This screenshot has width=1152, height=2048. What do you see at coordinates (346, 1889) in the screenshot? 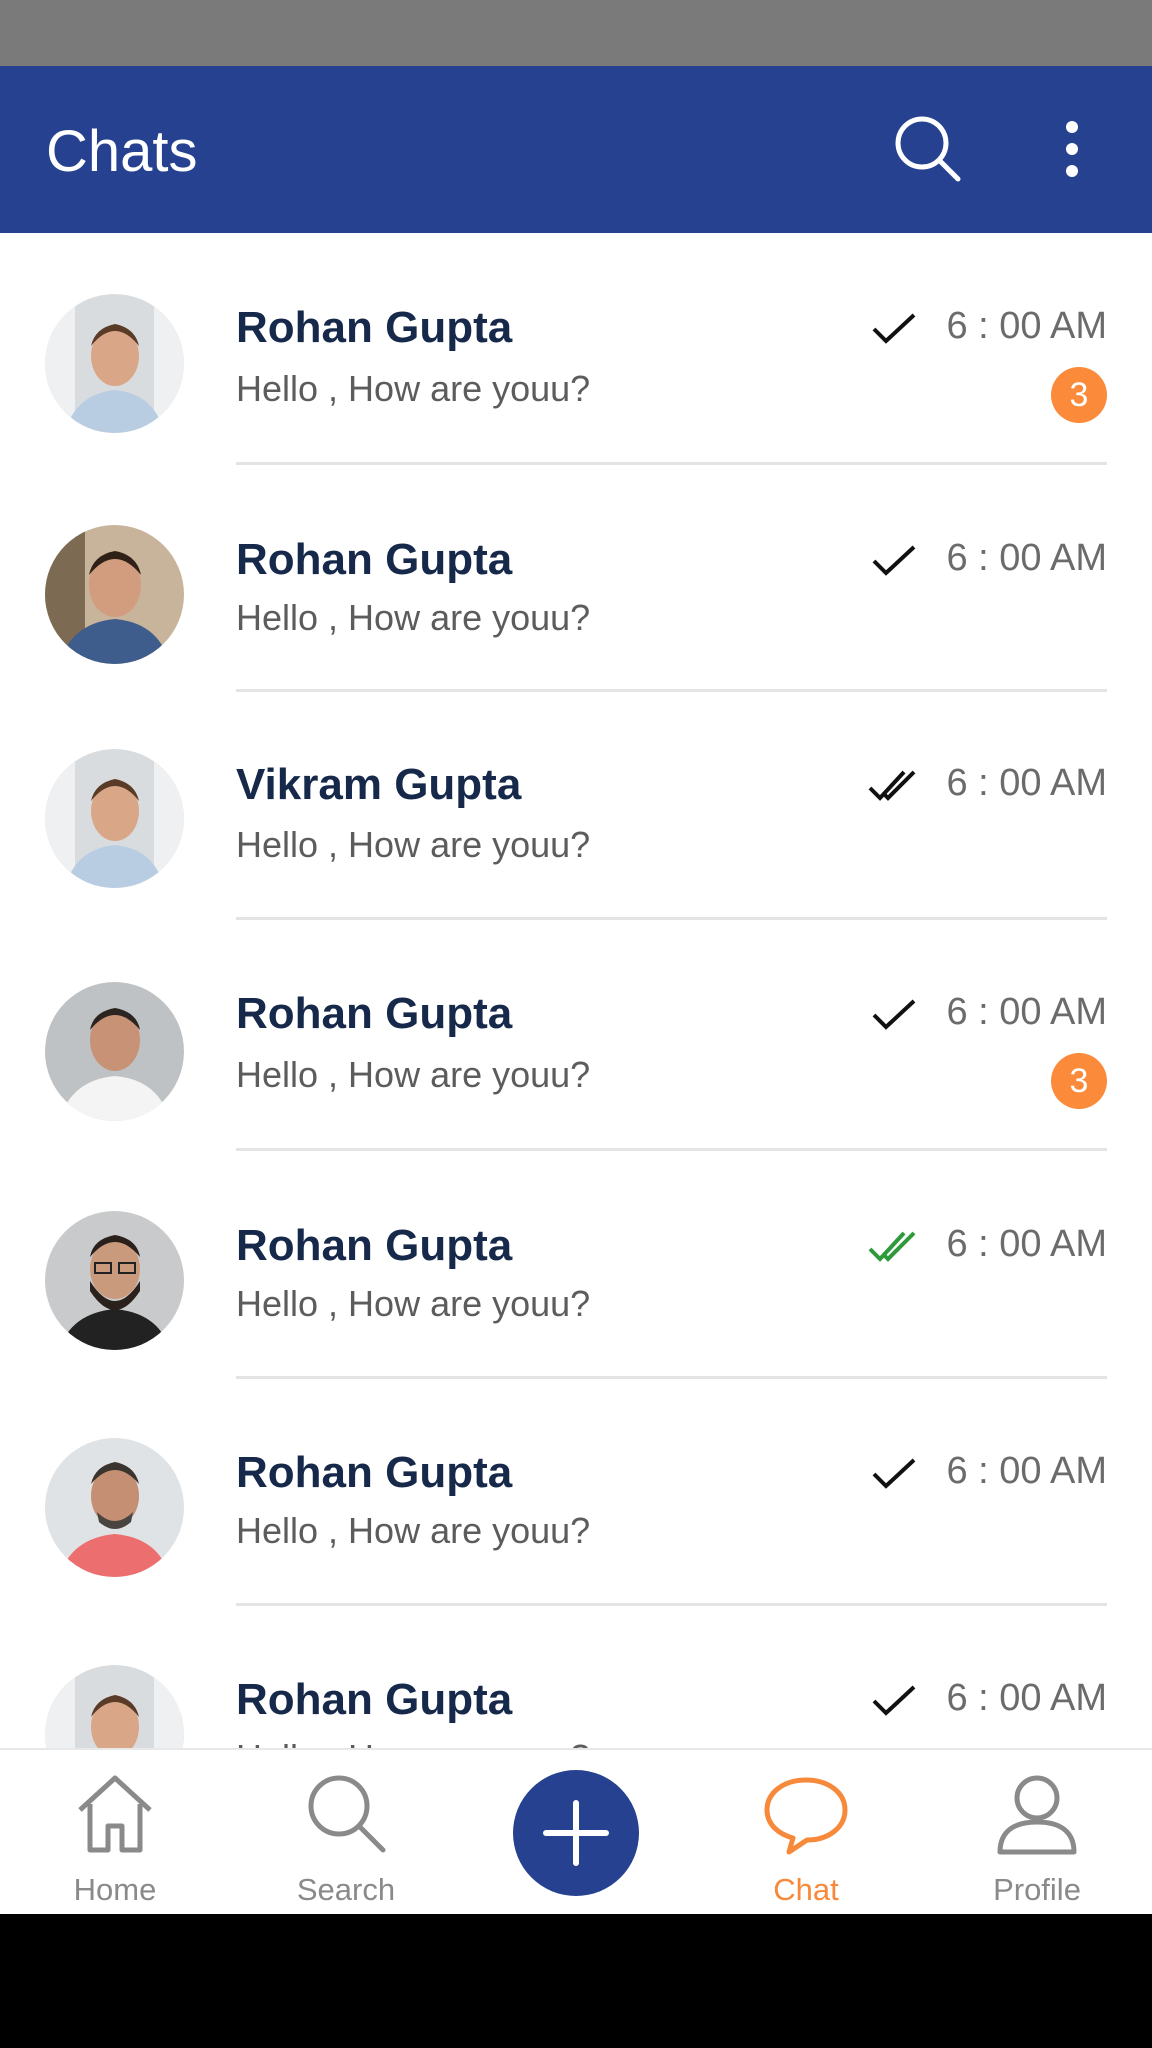
I see `nav-search-label: Search` at bounding box center [346, 1889].